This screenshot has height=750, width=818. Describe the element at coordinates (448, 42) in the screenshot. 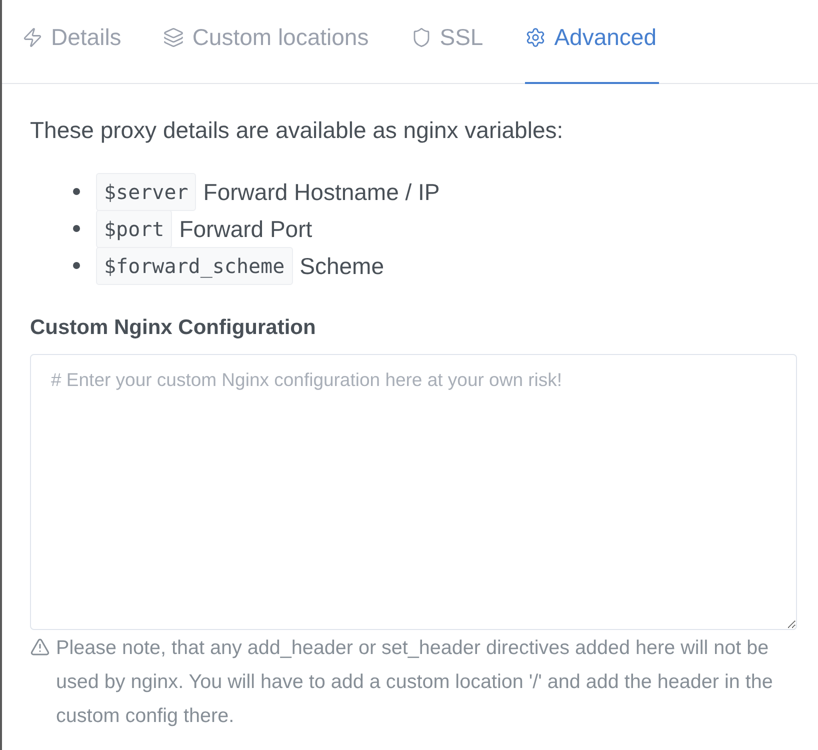

I see `tab: SSL` at that location.